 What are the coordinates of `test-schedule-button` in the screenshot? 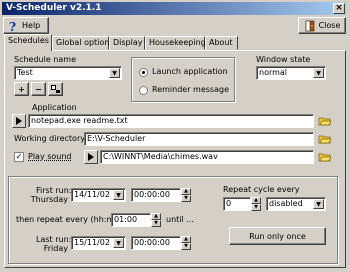 It's located at (55, 89).